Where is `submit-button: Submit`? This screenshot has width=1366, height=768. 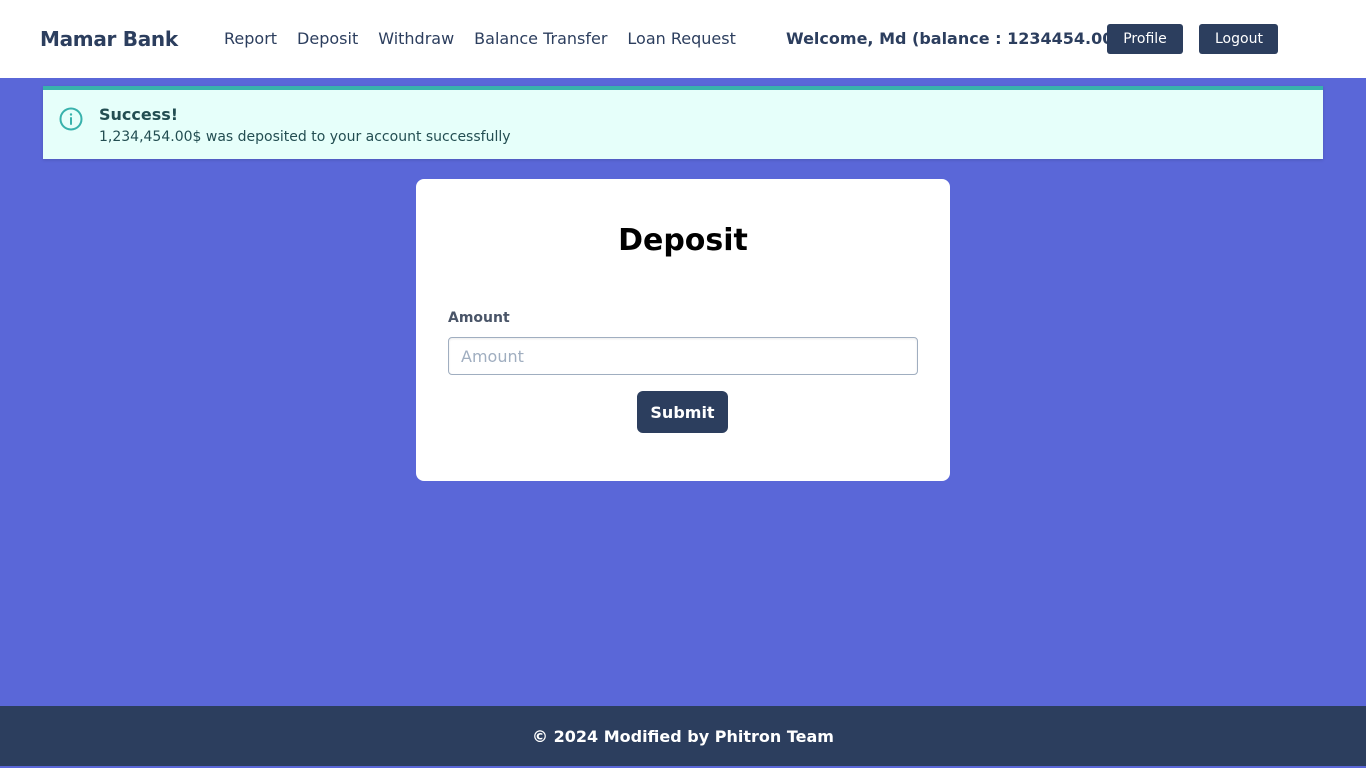 submit-button: Submit is located at coordinates (682, 412).